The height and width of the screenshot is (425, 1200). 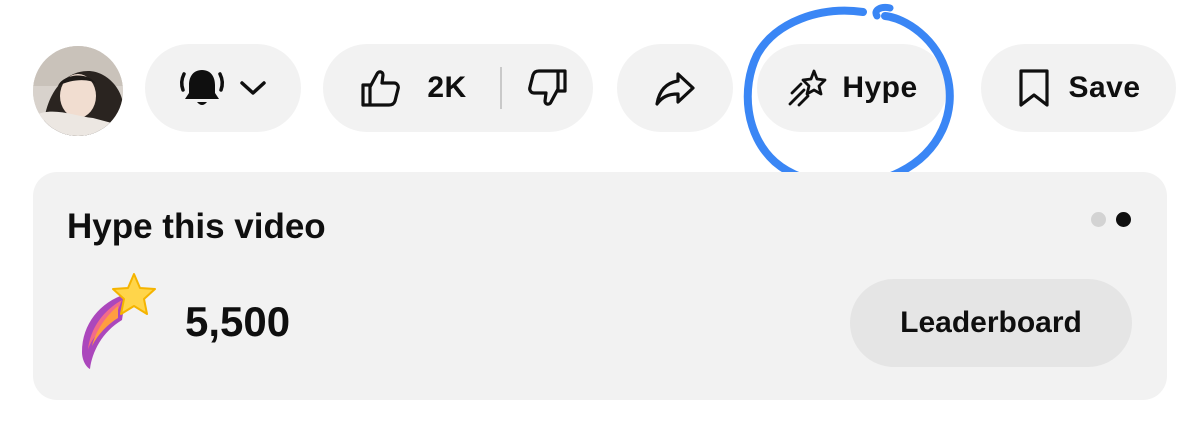 What do you see at coordinates (238, 321) in the screenshot?
I see `hype-points: 5,500` at bounding box center [238, 321].